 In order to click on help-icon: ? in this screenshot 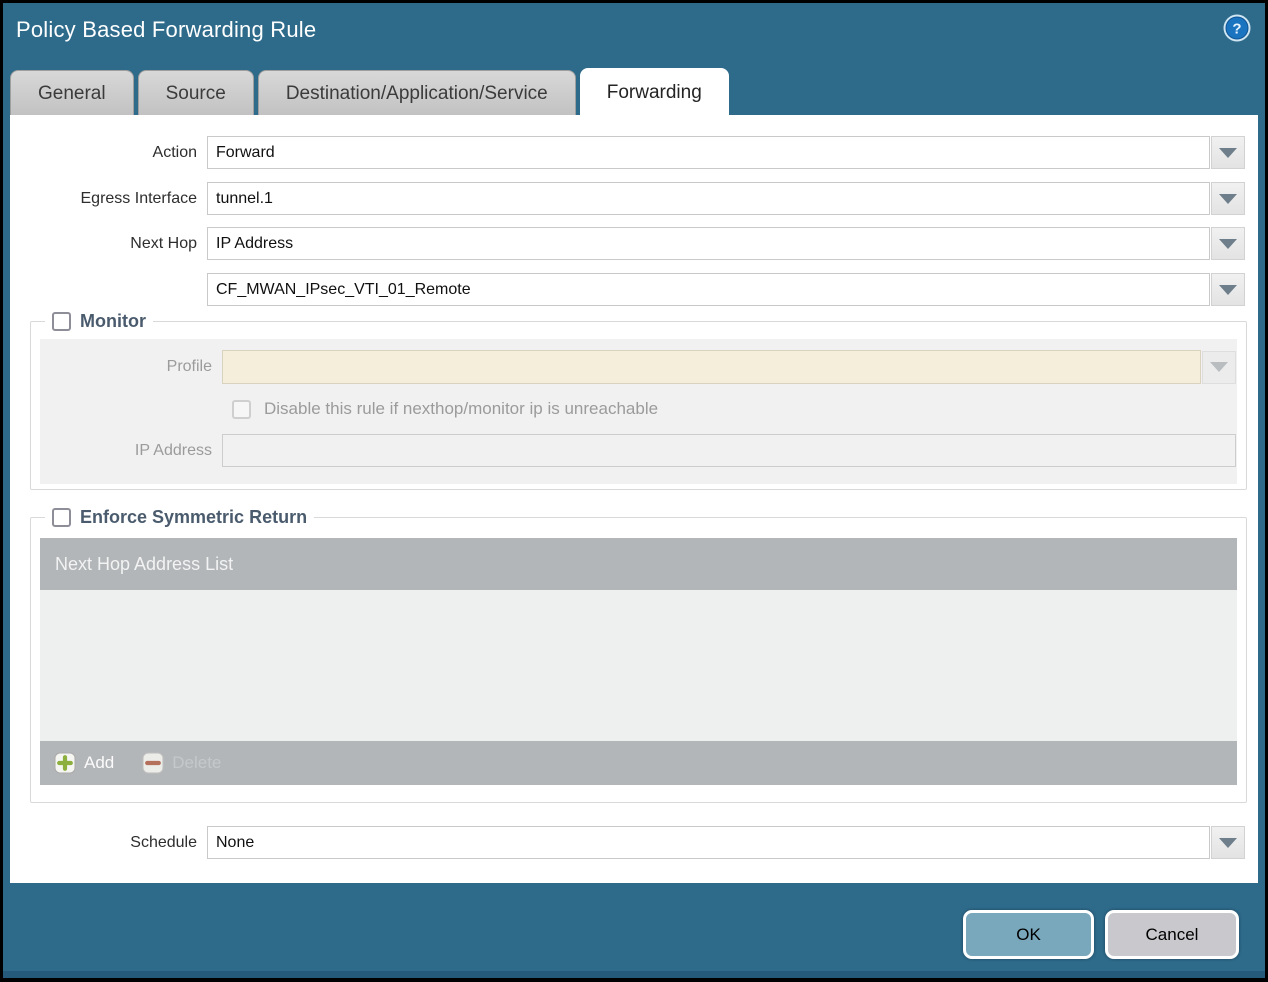, I will do `click(1237, 28)`.